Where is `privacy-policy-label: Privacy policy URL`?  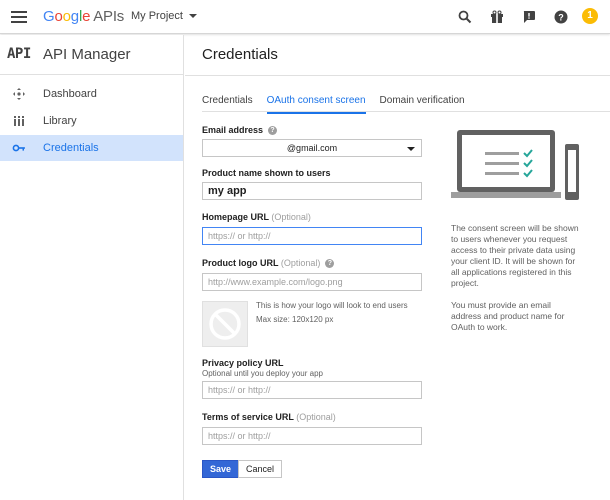 privacy-policy-label: Privacy policy URL is located at coordinates (243, 363).